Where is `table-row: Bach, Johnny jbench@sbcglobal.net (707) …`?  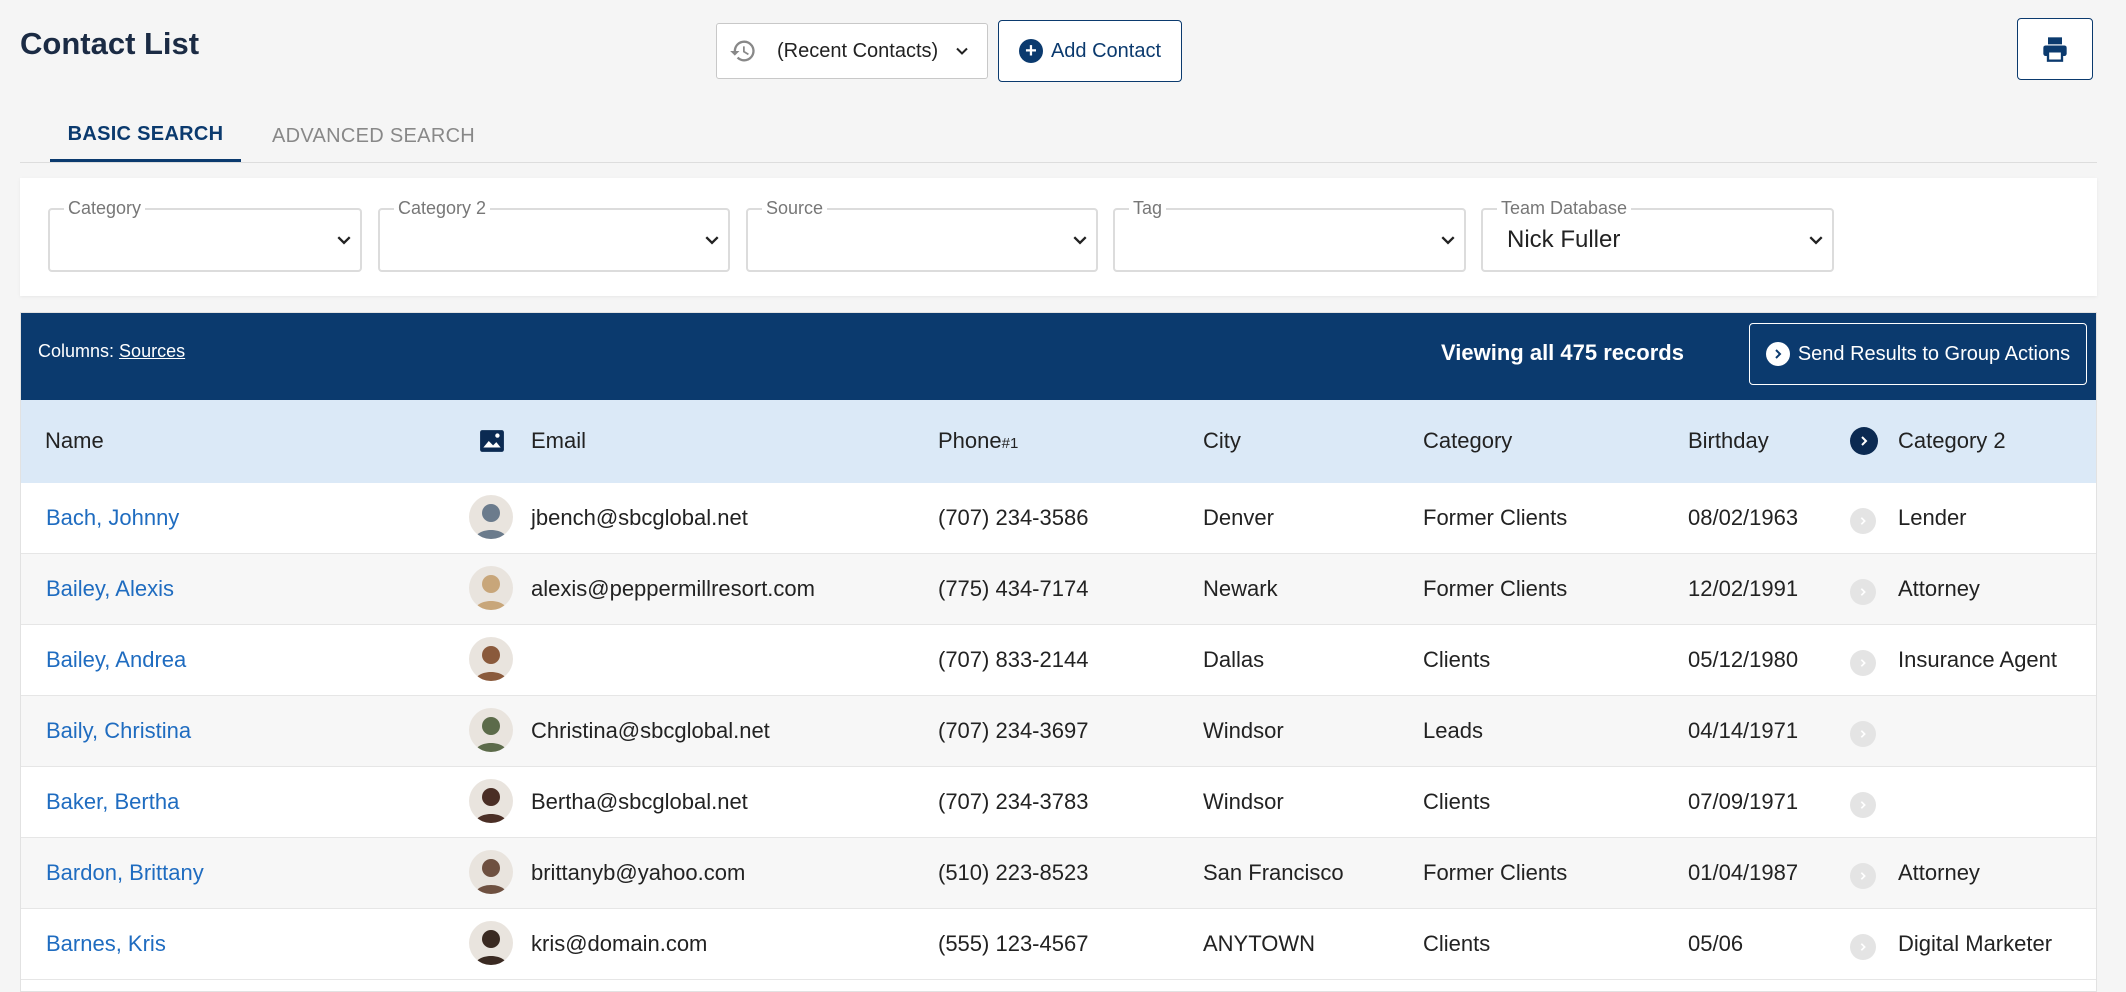 table-row: Bach, Johnny jbench@sbcglobal.net (707) … is located at coordinates (1058, 518).